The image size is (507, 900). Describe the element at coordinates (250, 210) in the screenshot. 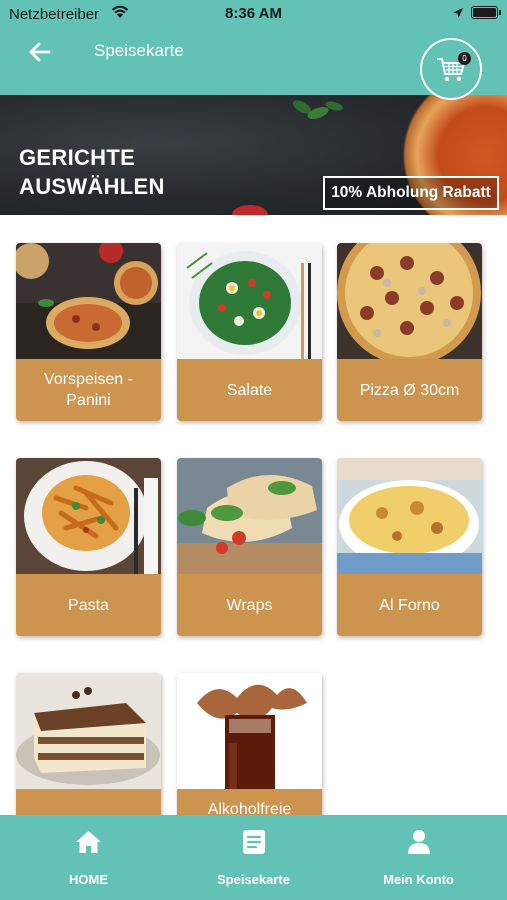

I see `banner-tomato-image` at that location.